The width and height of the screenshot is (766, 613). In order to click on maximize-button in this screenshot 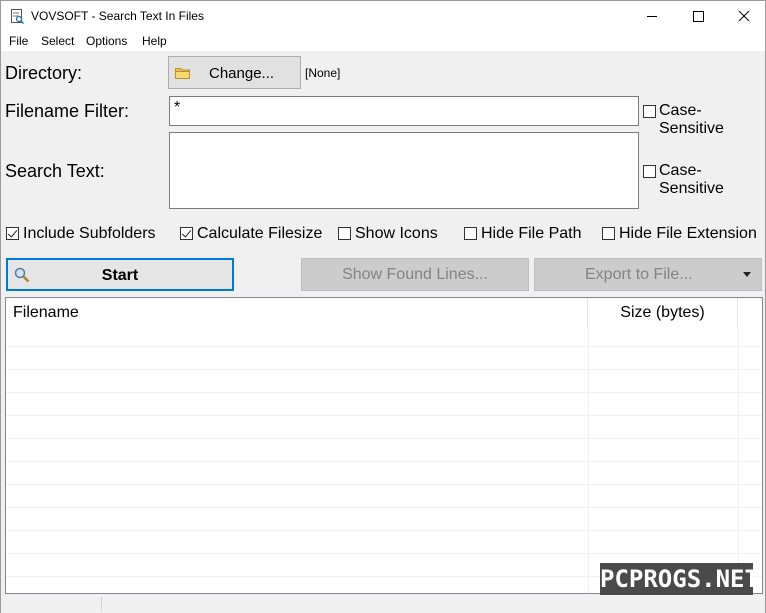, I will do `click(698, 16)`.